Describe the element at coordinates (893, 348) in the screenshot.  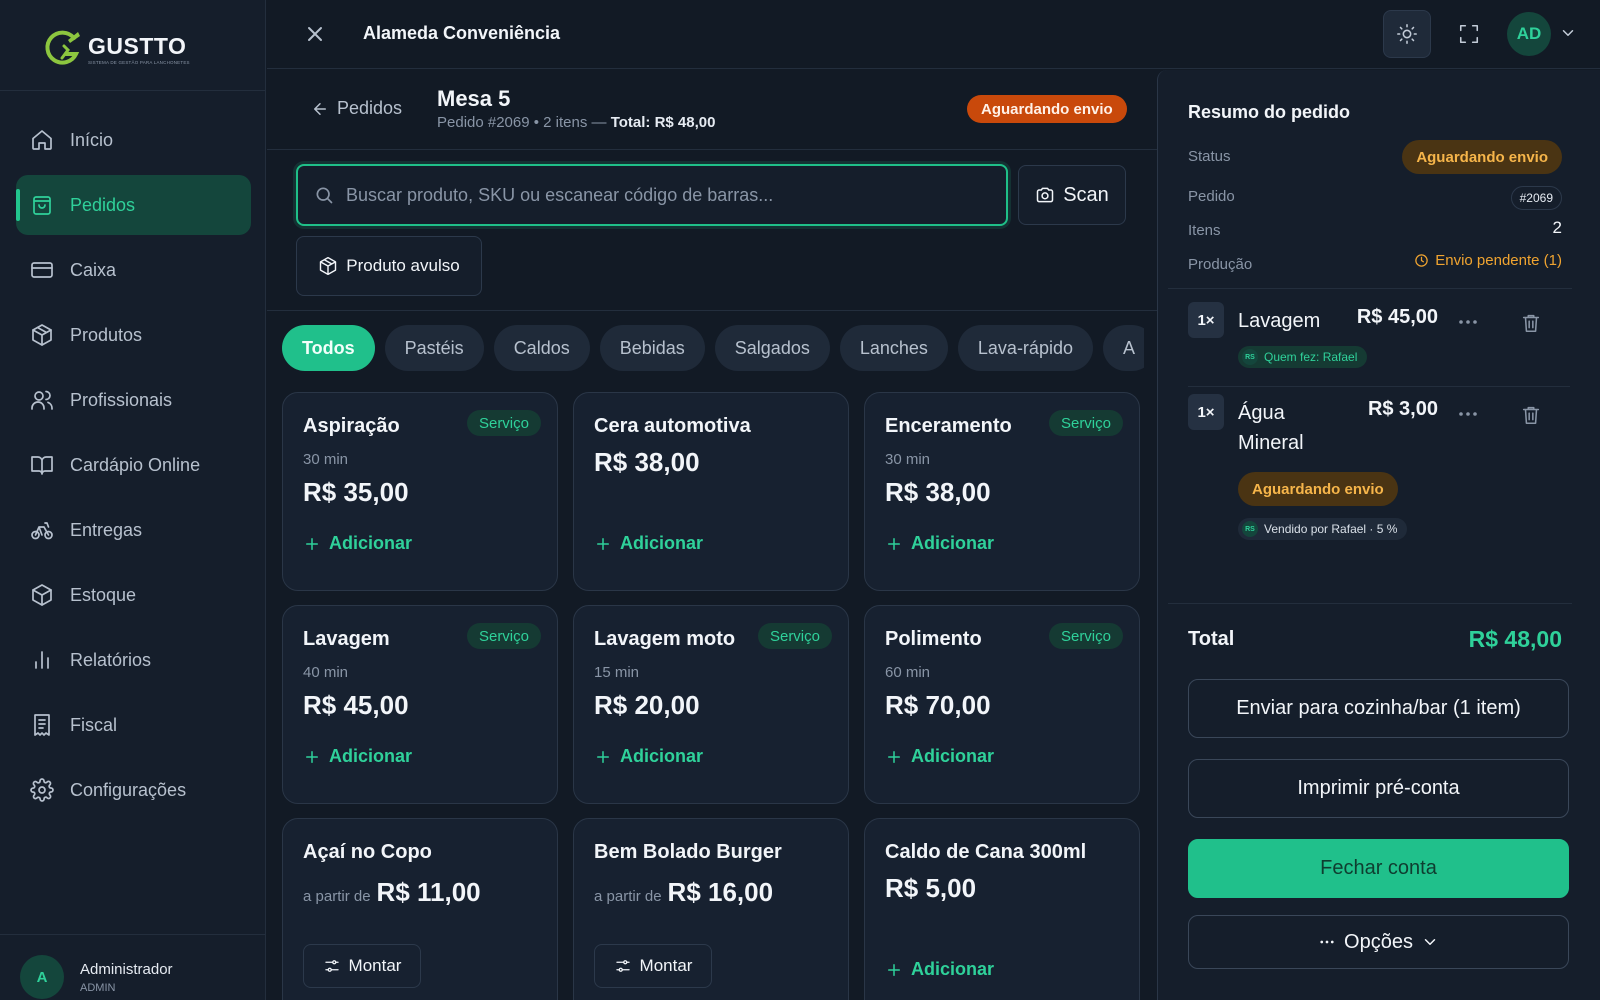
I see `tab-lanches: Lanches` at that location.